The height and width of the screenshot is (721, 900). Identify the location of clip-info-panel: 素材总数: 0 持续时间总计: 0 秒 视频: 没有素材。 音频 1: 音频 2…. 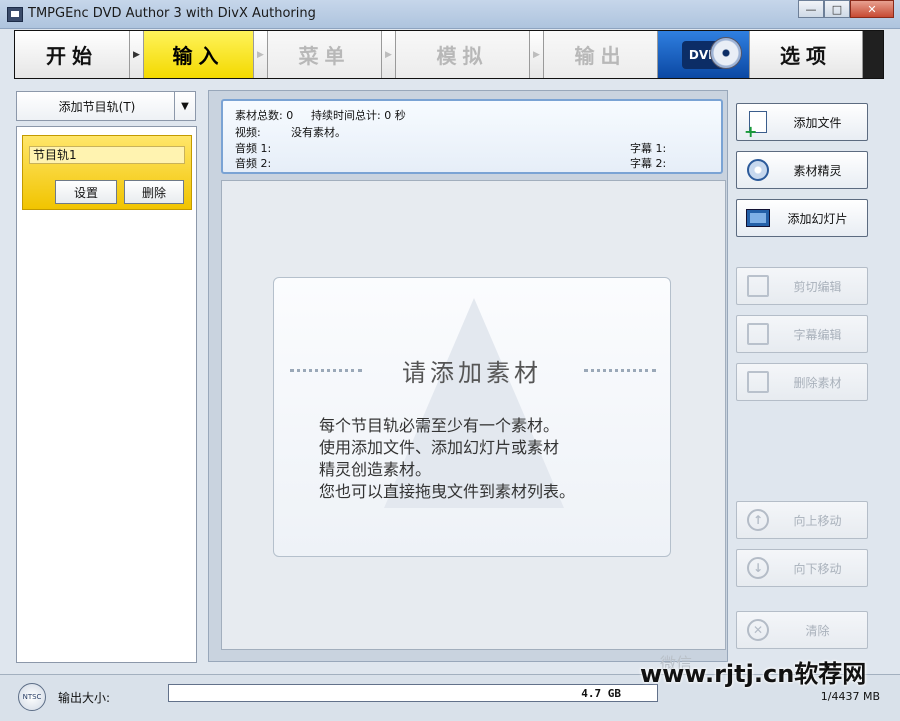
(472, 136).